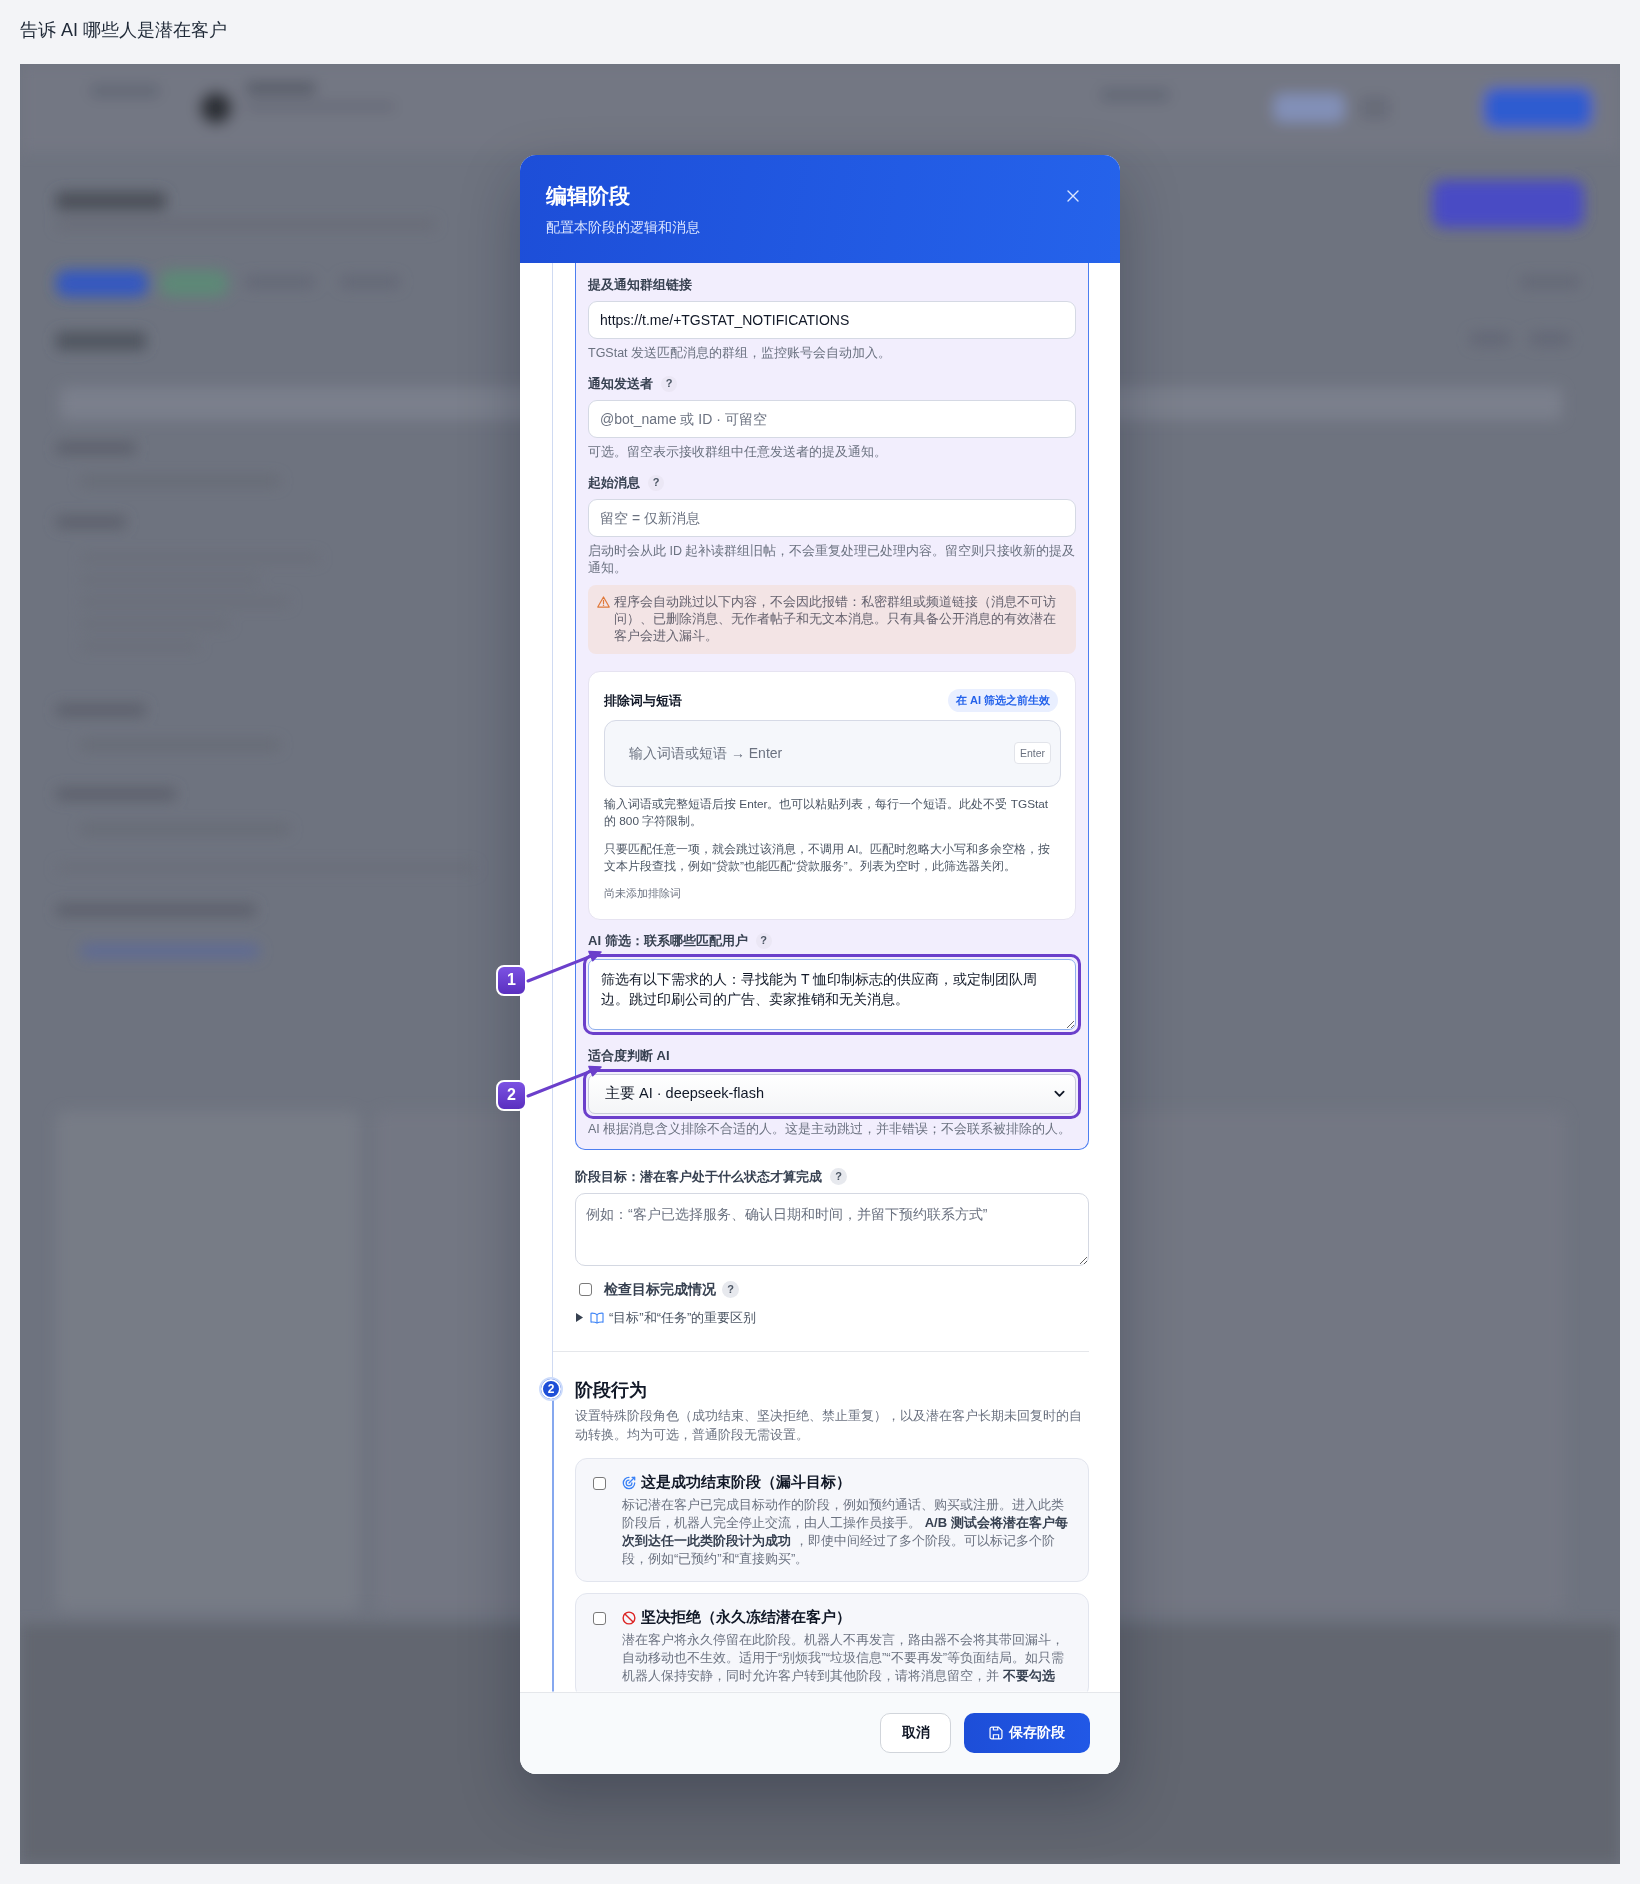 The height and width of the screenshot is (1884, 1640). What do you see at coordinates (511, 1095) in the screenshot?
I see `annotation-number: 2` at bounding box center [511, 1095].